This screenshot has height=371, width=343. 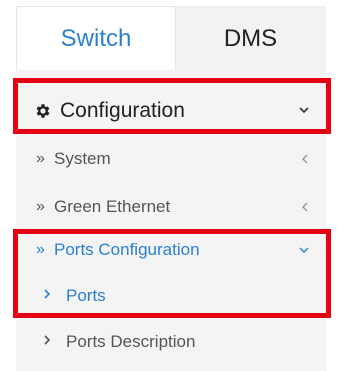 I want to click on menu-item-green-ethernet: » Green Ethernet, so click(x=171, y=208).